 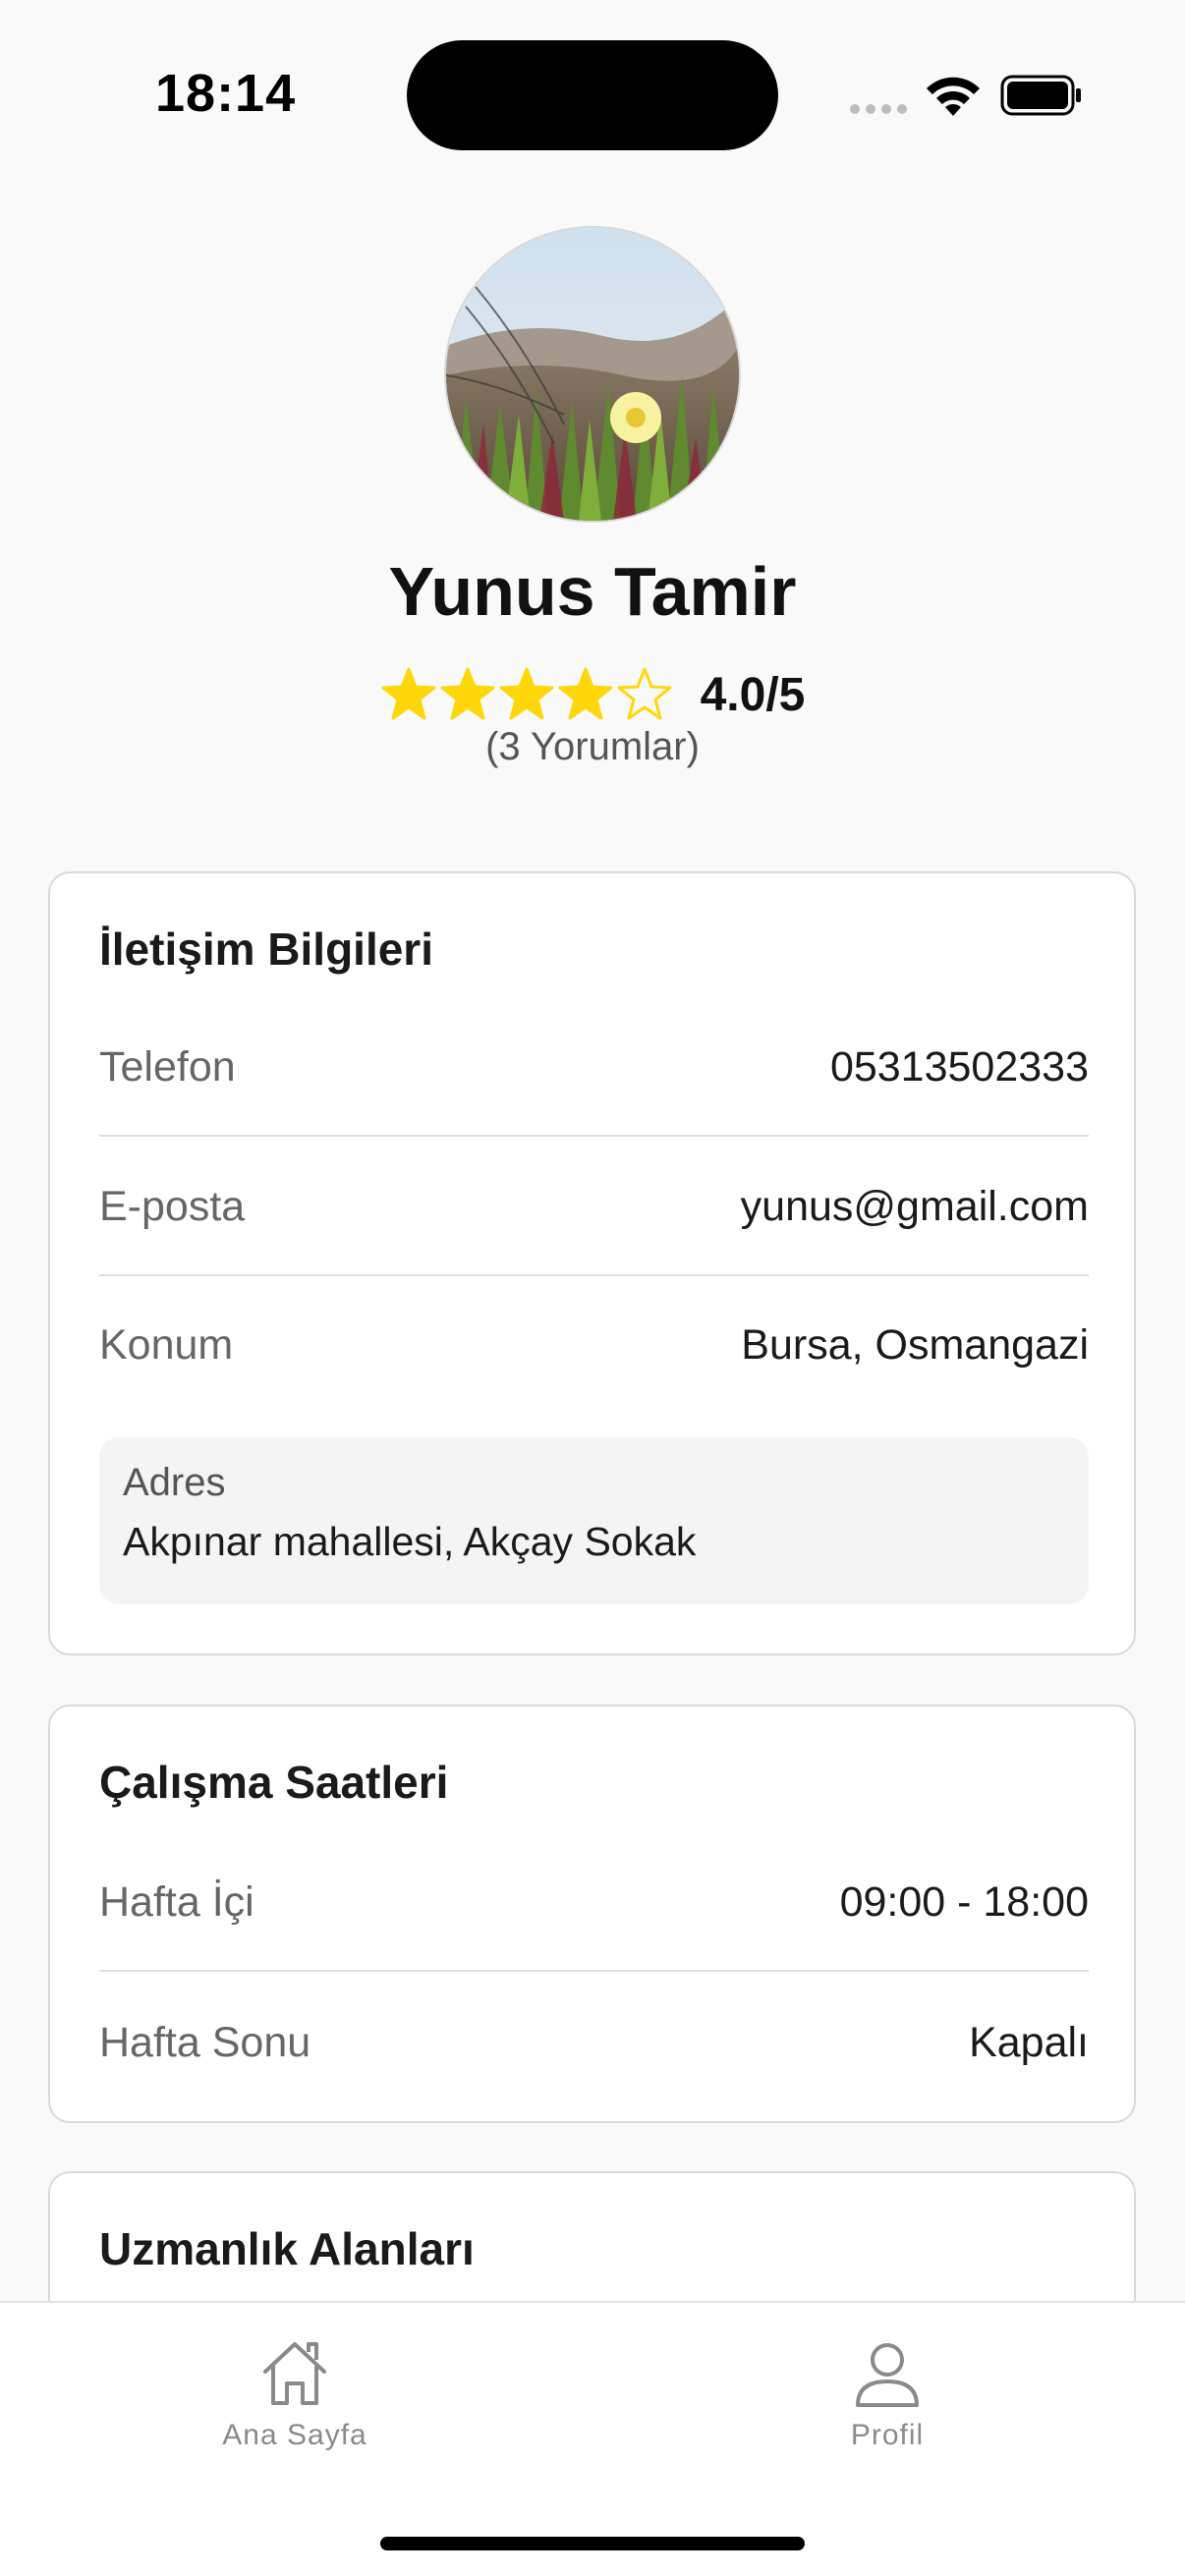 What do you see at coordinates (294, 2373) in the screenshot?
I see `home-icon` at bounding box center [294, 2373].